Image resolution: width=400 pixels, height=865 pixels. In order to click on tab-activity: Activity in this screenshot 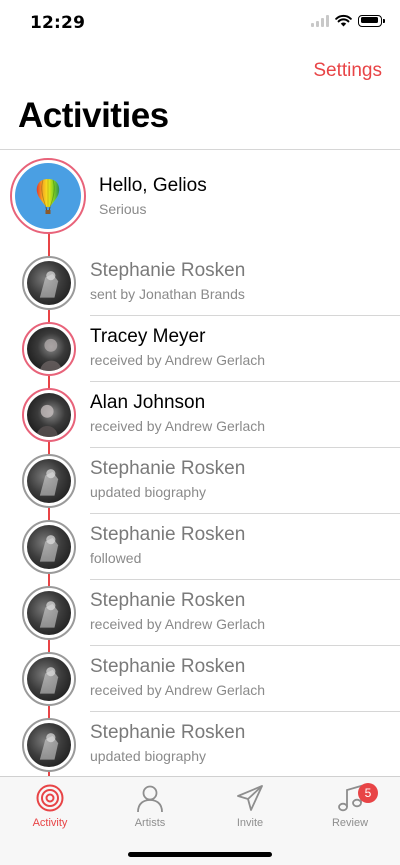, I will do `click(50, 808)`.